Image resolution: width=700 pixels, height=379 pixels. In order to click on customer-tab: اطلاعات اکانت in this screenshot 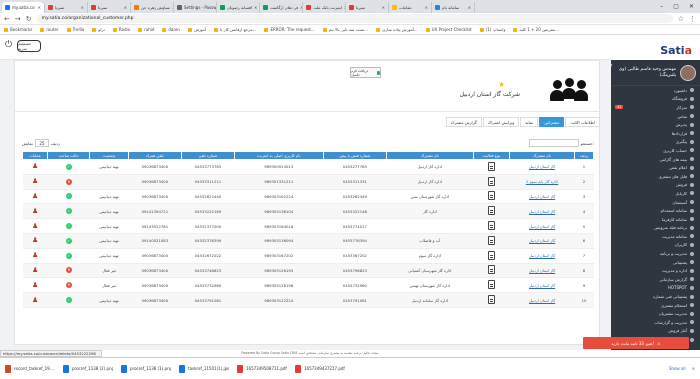, I will do `click(582, 122)`.